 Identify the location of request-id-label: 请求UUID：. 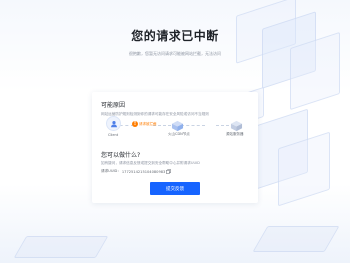
(111, 171).